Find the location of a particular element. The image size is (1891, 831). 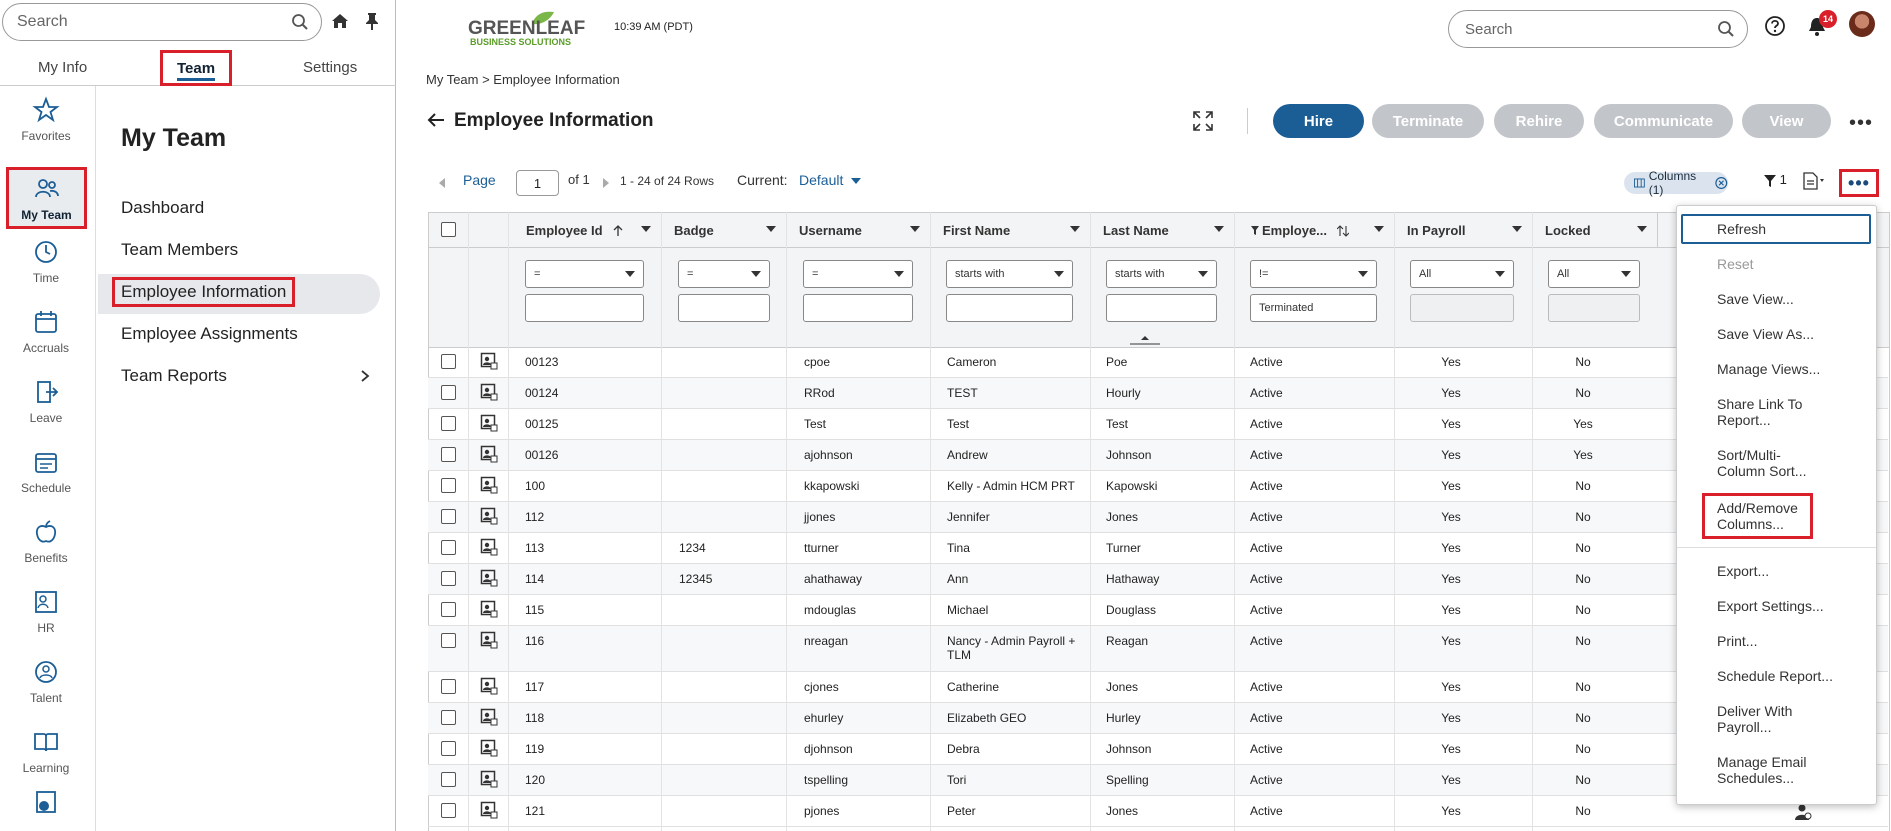

next-page-icon is located at coordinates (606, 183).